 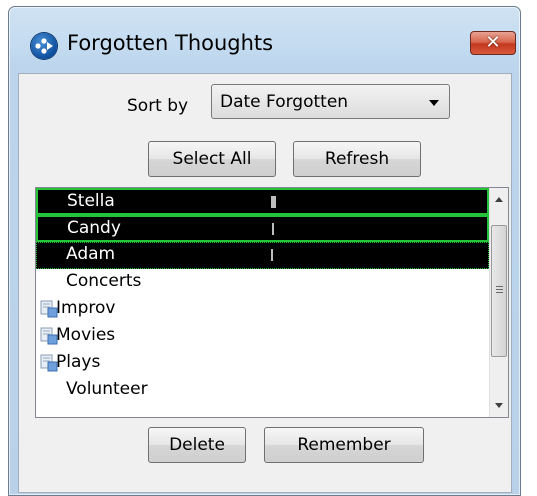 What do you see at coordinates (86, 308) in the screenshot?
I see `list-item-label: Improv` at bounding box center [86, 308].